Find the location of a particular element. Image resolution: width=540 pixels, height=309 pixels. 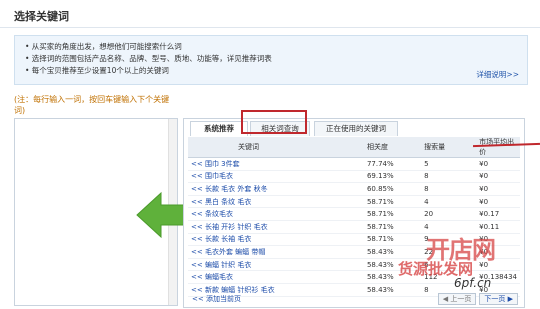

keyword-cell: << 长款 毛衣 外套 秋冬 is located at coordinates (276, 189).